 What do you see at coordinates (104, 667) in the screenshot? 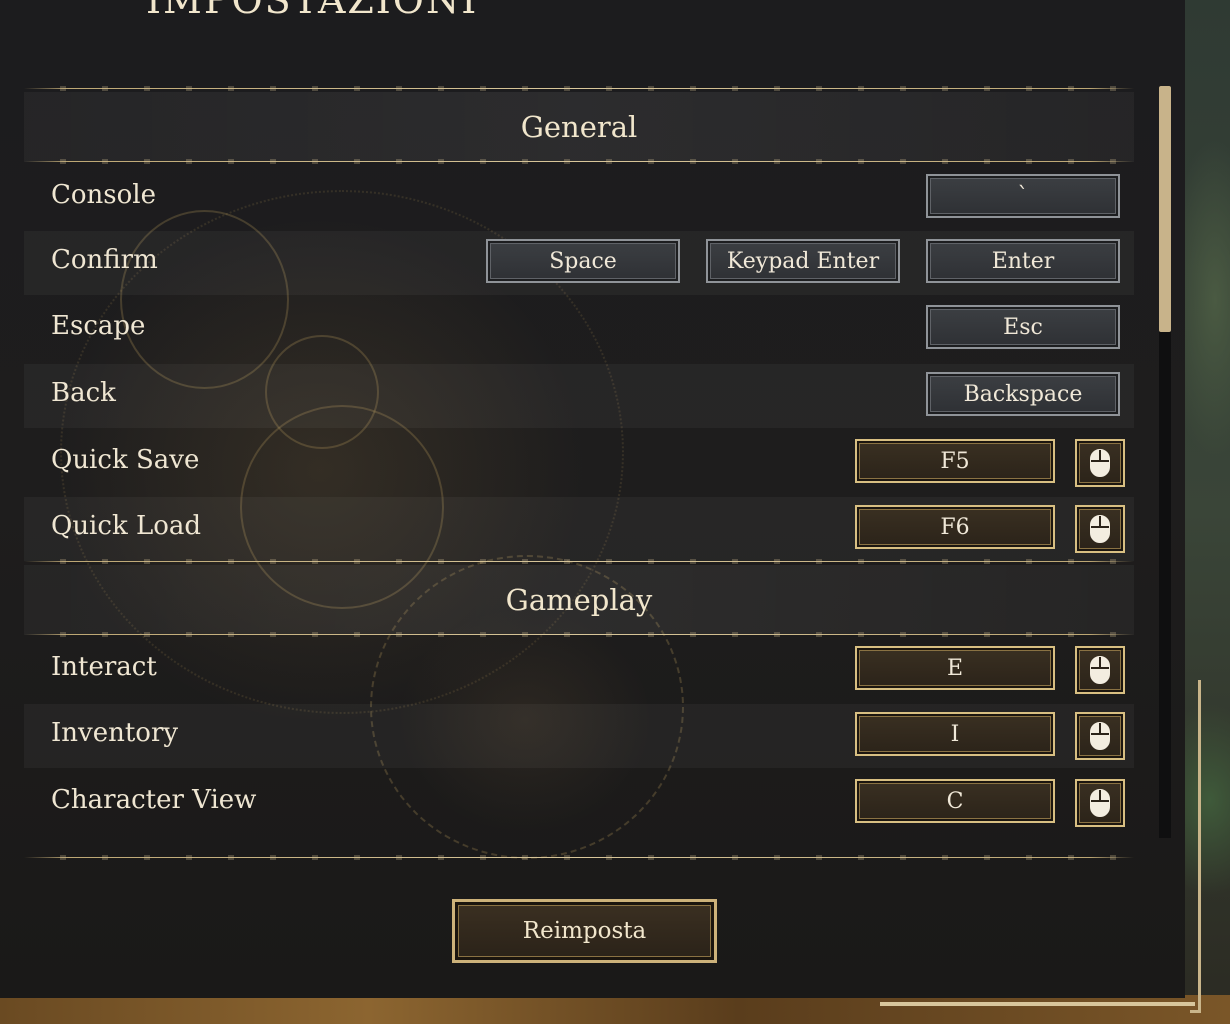
I see `keybind-label: Interact` at bounding box center [104, 667].